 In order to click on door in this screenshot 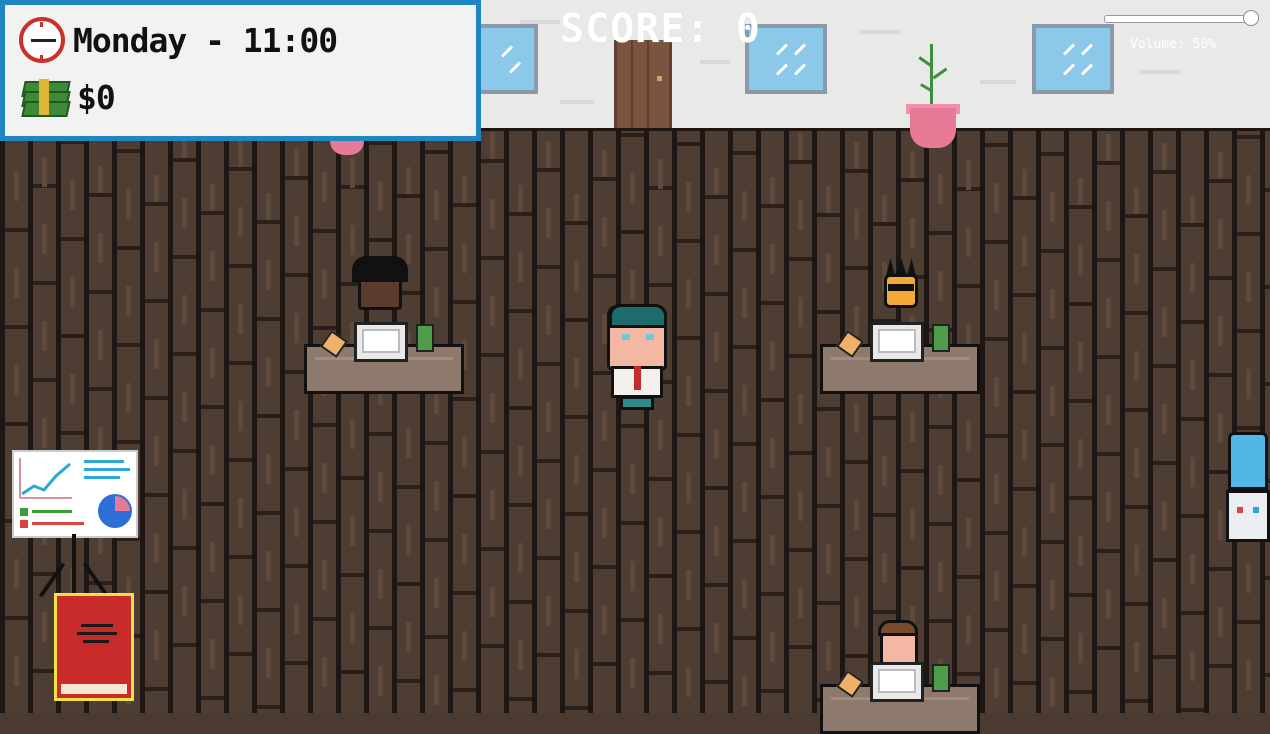, I will do `click(643, 84)`.